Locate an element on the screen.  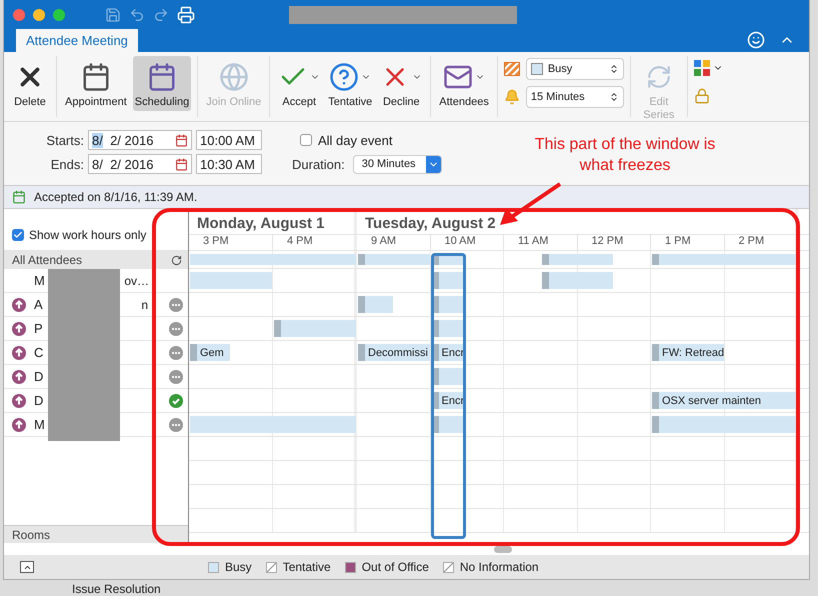
date-label: Ends: is located at coordinates (67, 164).